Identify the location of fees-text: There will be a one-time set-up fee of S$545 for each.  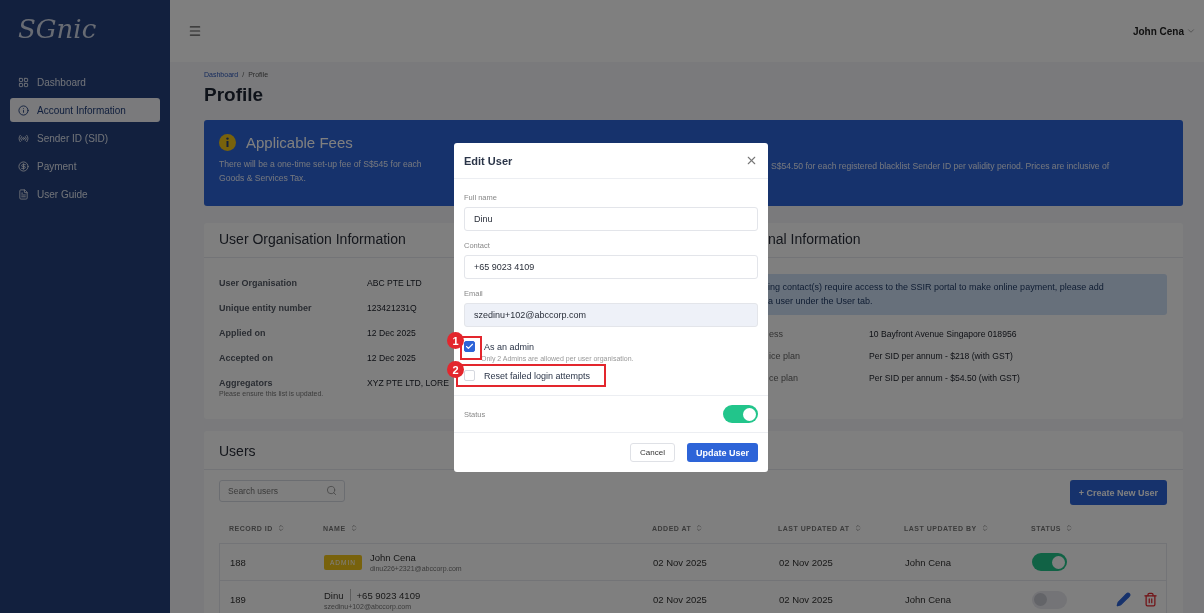
(321, 164).